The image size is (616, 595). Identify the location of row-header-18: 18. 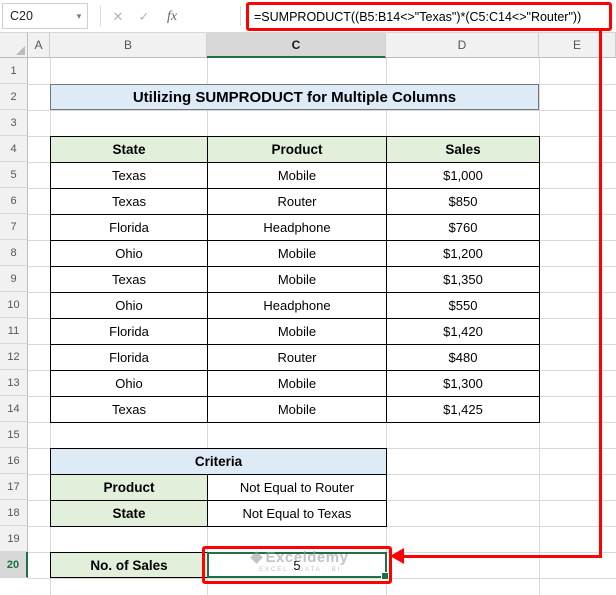
(14, 513).